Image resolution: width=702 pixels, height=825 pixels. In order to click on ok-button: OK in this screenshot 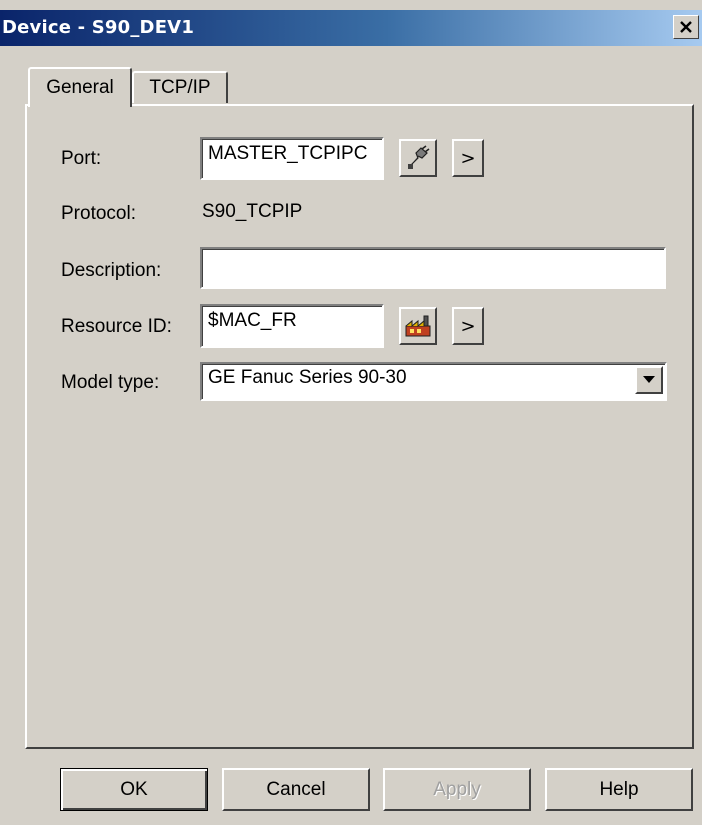, I will do `click(134, 789)`.